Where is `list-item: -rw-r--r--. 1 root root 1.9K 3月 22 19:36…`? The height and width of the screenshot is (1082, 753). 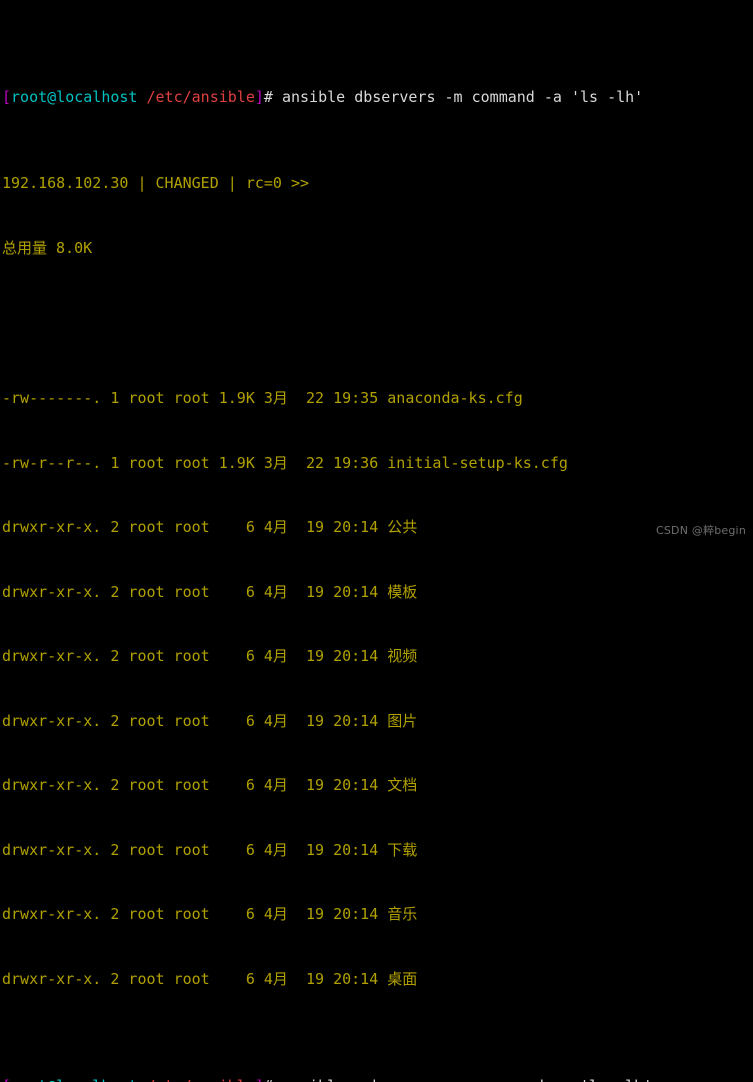 list-item: -rw-r--r--. 1 root root 1.9K 3月 22 19:36… is located at coordinates (285, 462).